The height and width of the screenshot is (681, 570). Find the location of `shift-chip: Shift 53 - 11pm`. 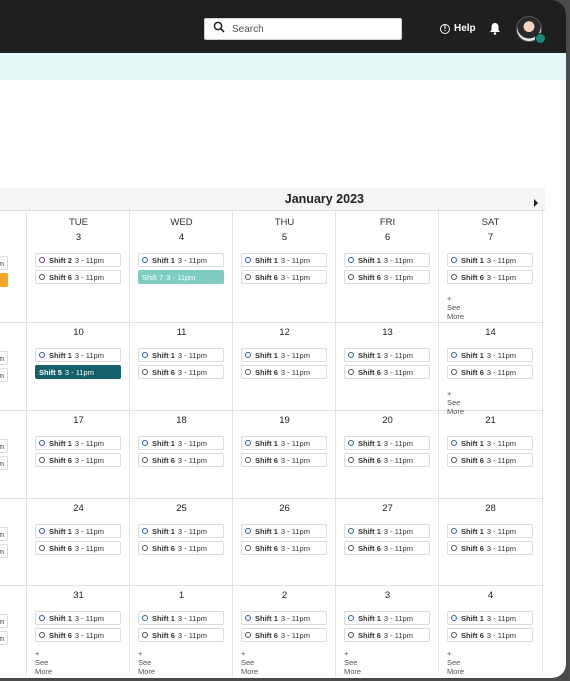

shift-chip: Shift 53 - 11pm is located at coordinates (78, 372).